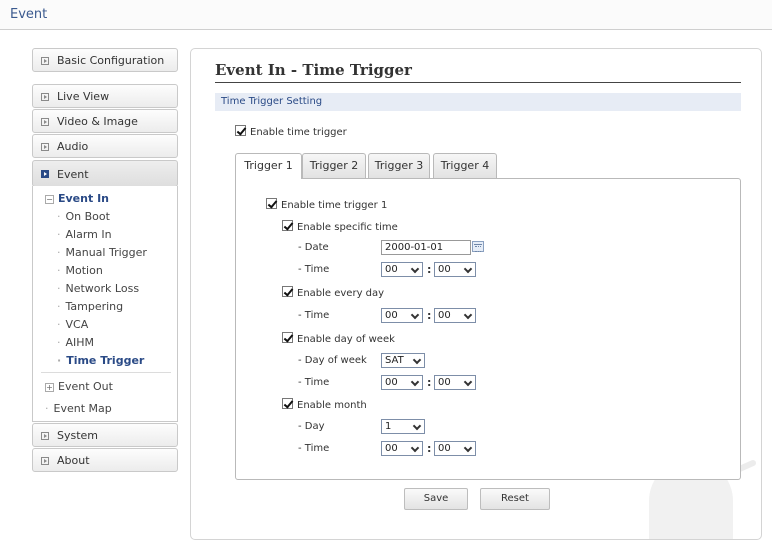 The image size is (772, 557). What do you see at coordinates (515, 499) in the screenshot?
I see `reset-button: Reset` at bounding box center [515, 499].